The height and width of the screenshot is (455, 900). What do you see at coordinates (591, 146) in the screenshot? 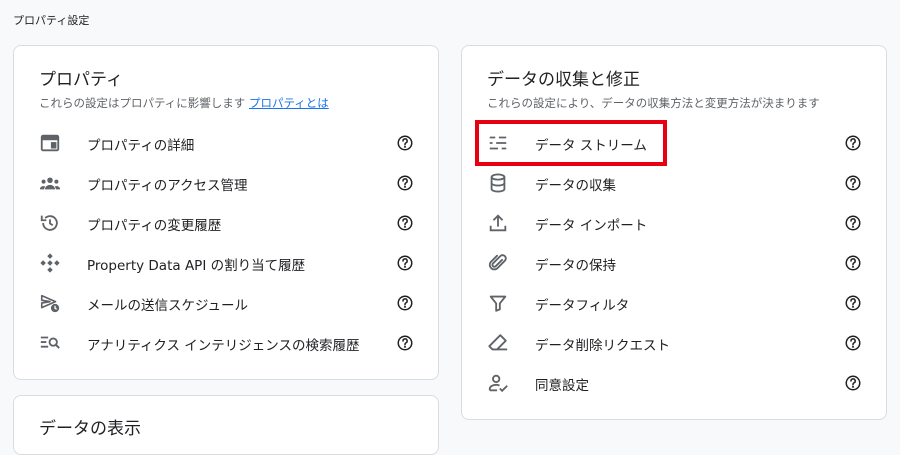
I see `menu-item-label: データ ストリーム` at bounding box center [591, 146].